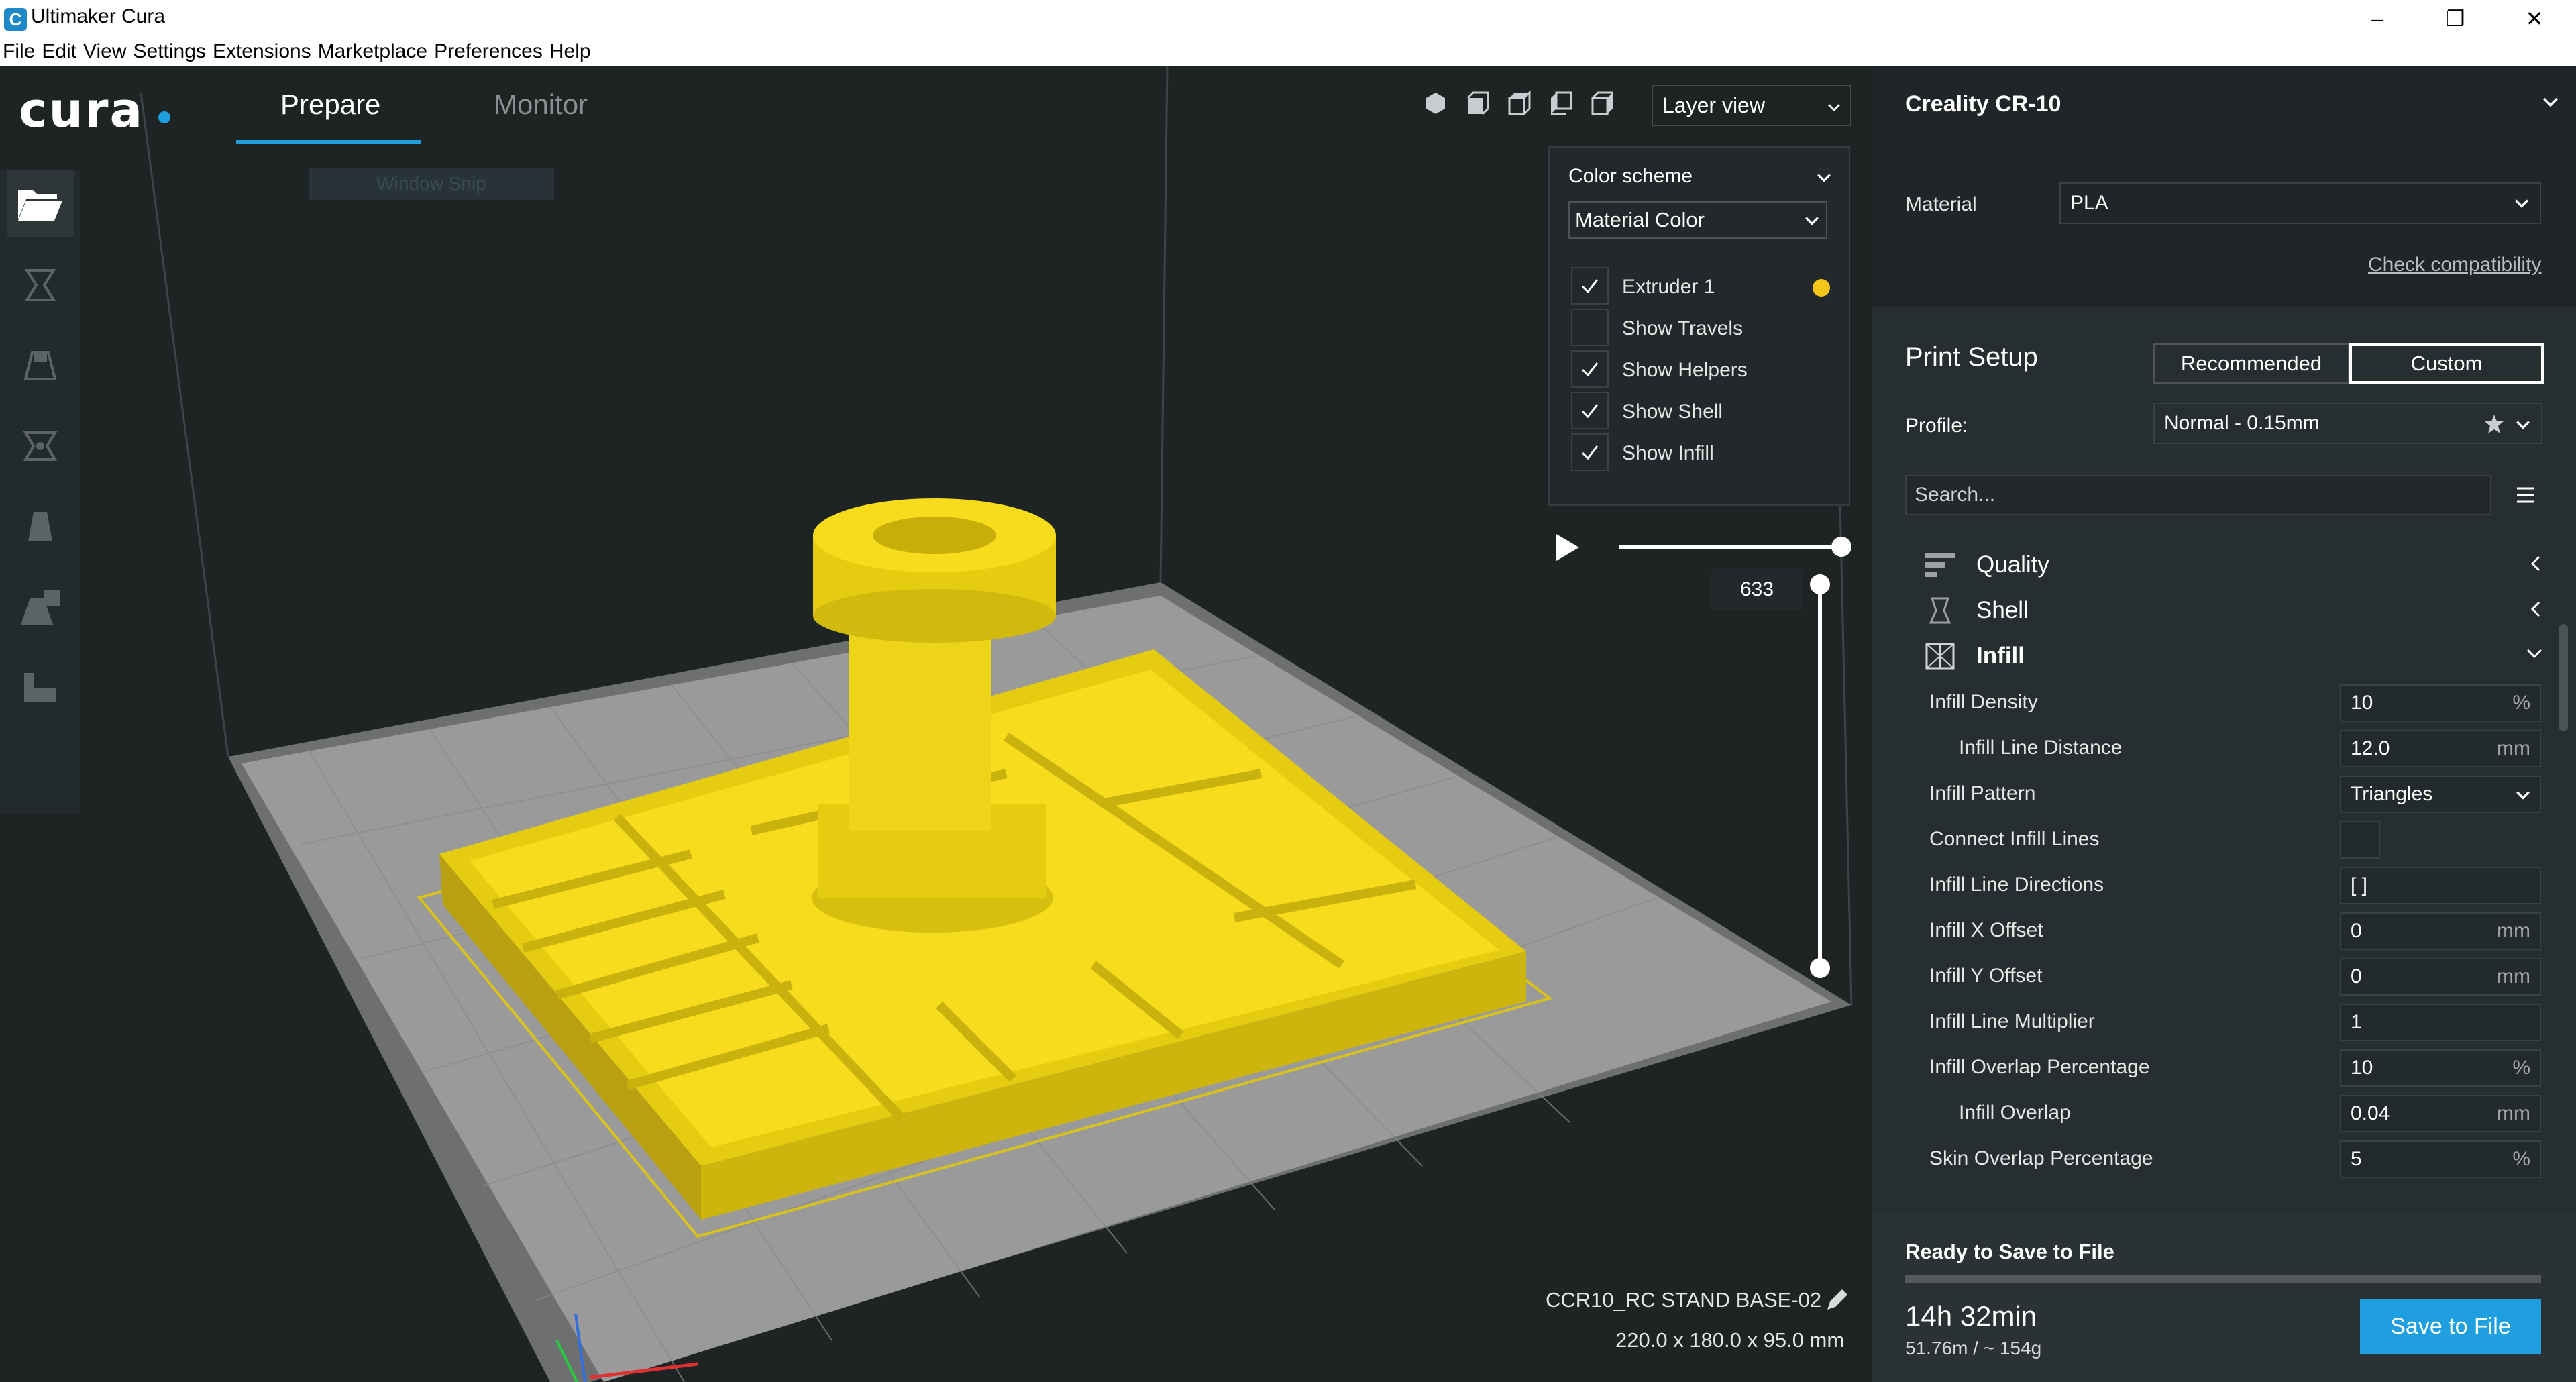  Describe the element at coordinates (1982, 793) in the screenshot. I see `setting-label: Infill Pattern` at that location.